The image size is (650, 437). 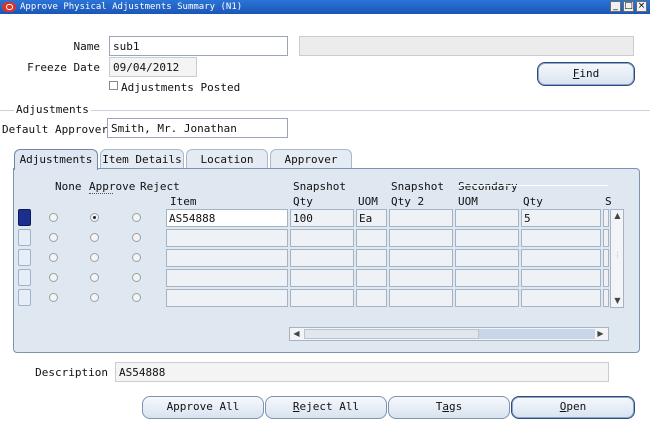 What do you see at coordinates (391, 334) in the screenshot?
I see `horizontal-scroll-thumb` at bounding box center [391, 334].